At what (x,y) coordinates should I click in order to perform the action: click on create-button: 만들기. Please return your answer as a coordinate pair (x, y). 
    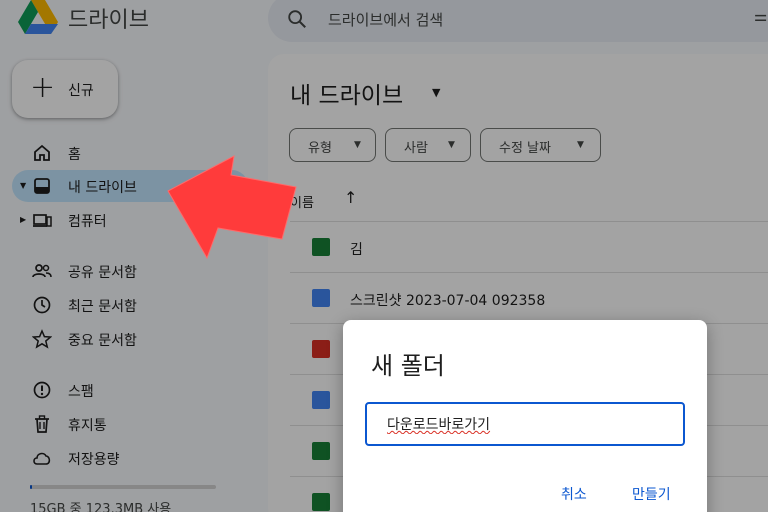
    Looking at the image, I should click on (651, 494).